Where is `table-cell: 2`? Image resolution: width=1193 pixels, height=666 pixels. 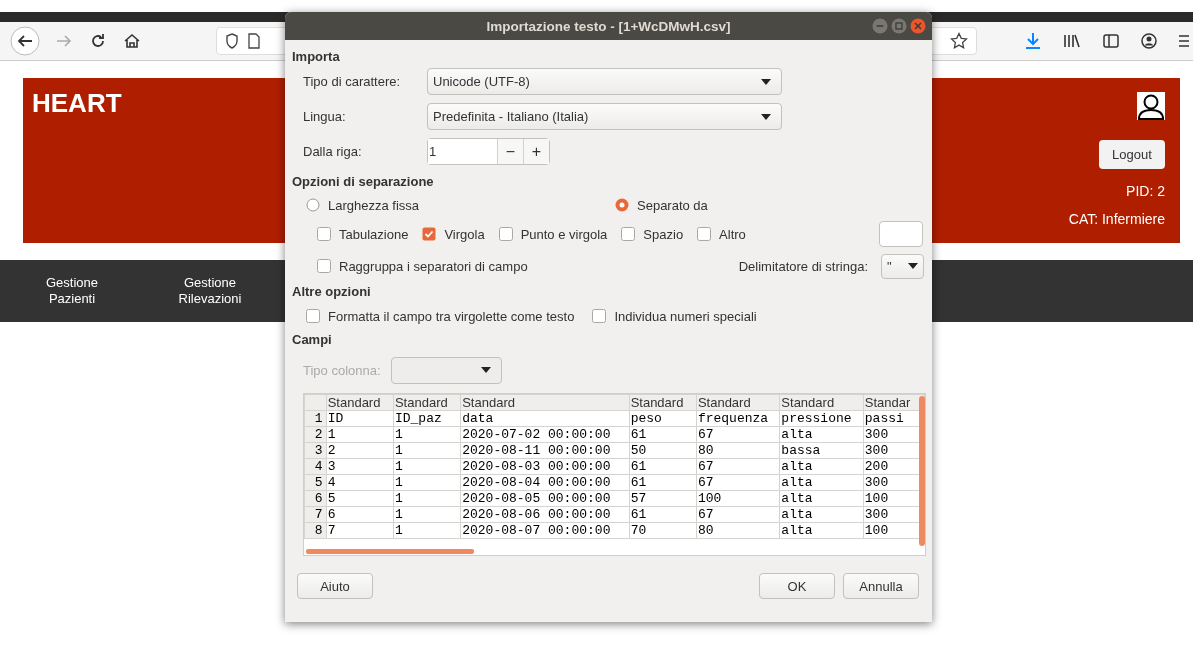
table-cell: 2 is located at coordinates (360, 450).